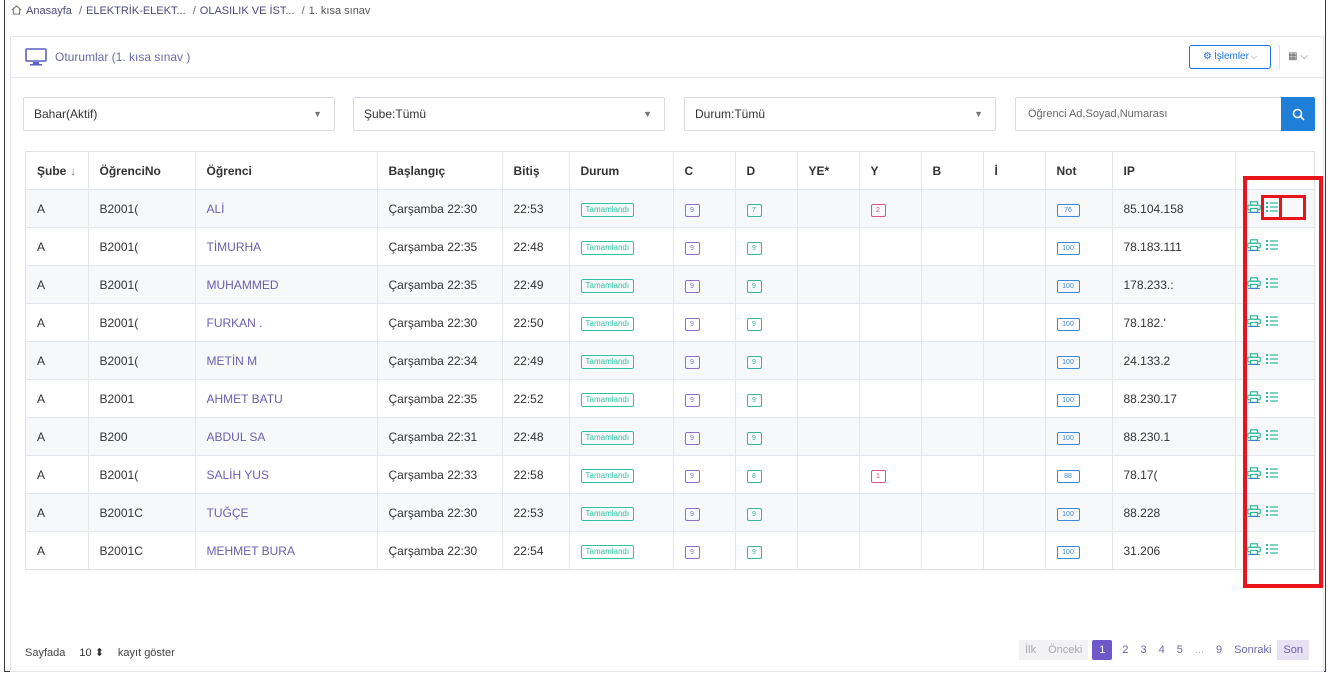 The width and height of the screenshot is (1334, 678). I want to click on col-header-c: C, so click(704, 171).